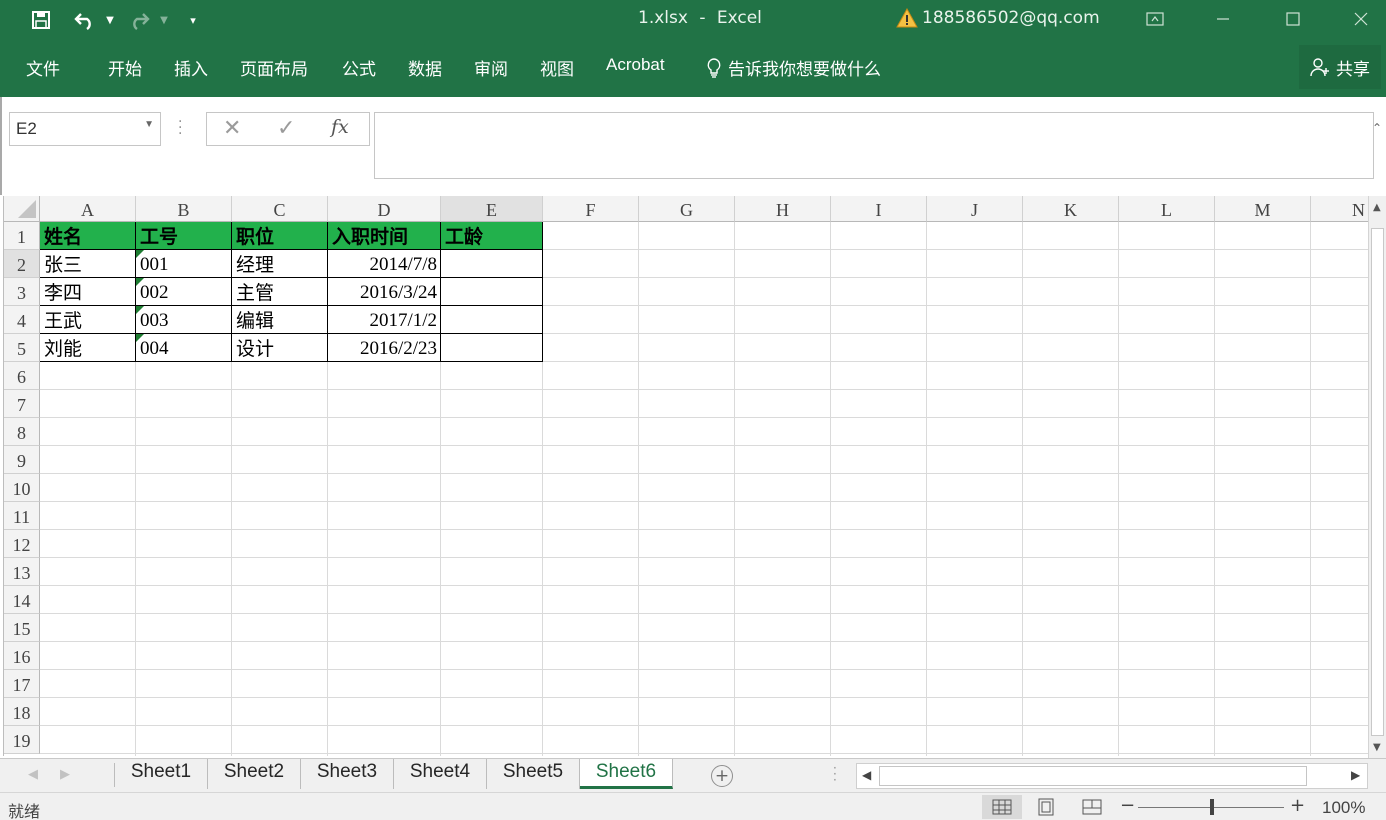 The height and width of the screenshot is (820, 1386). Describe the element at coordinates (184, 264) in the screenshot. I see `table-cell: 001` at that location.